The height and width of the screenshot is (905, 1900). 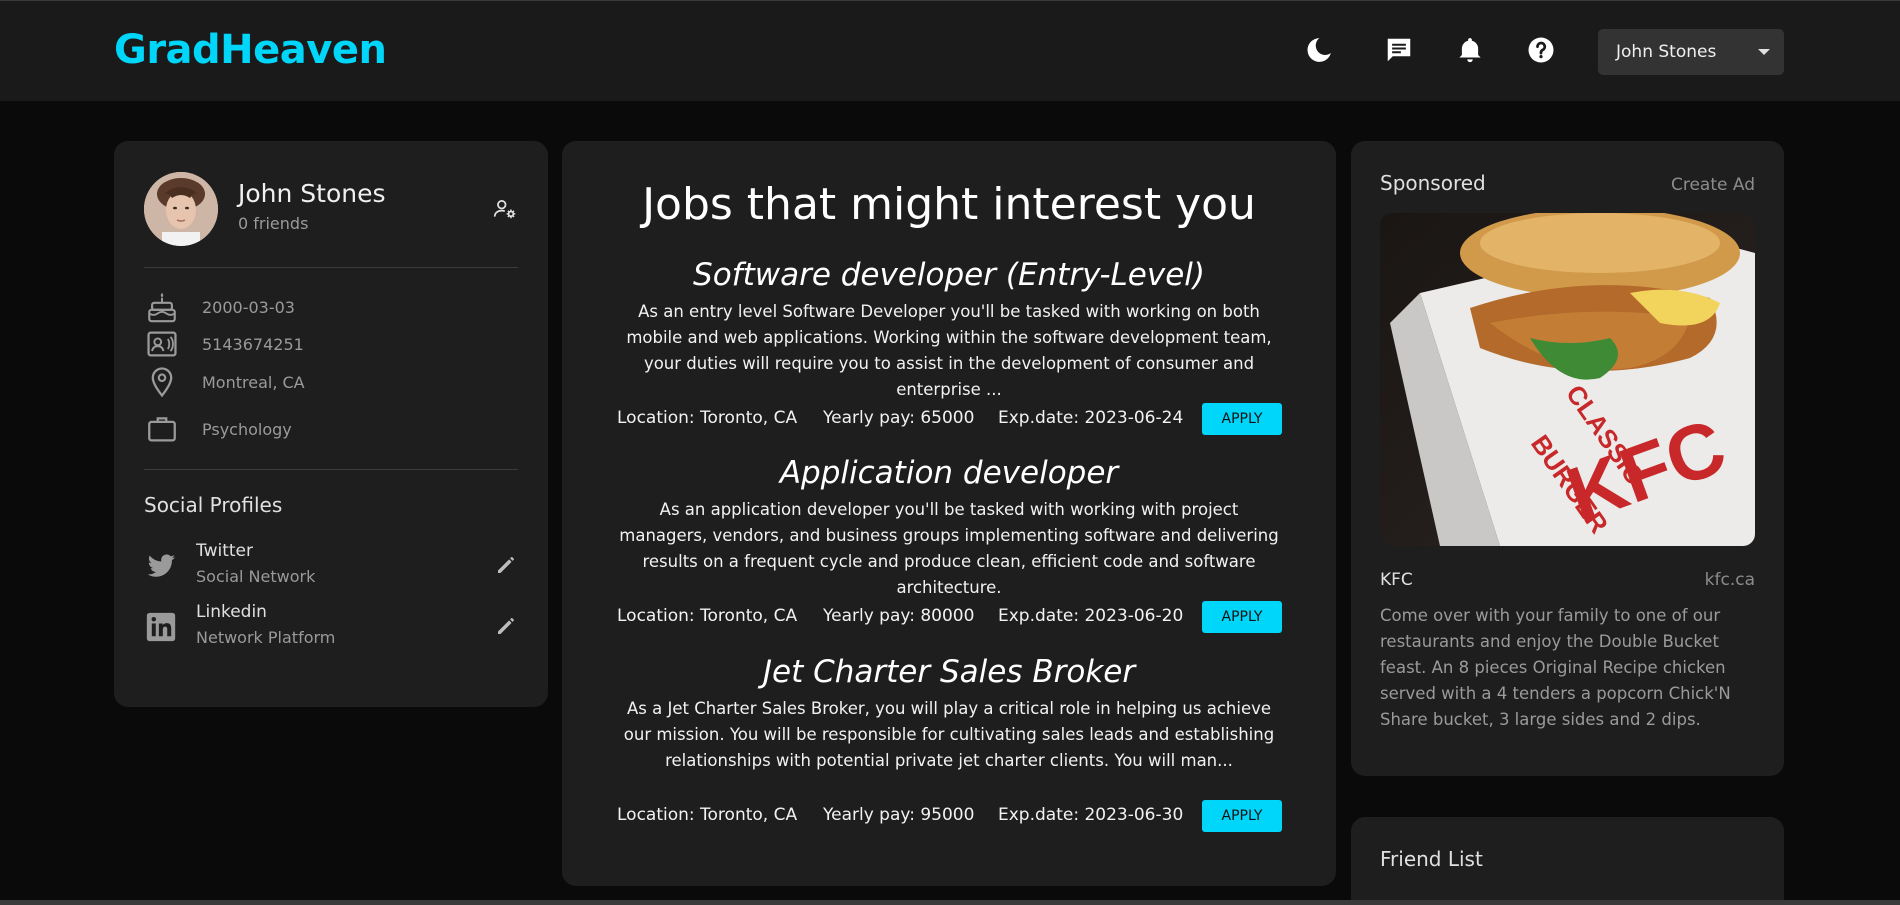 What do you see at coordinates (250, 50) in the screenshot?
I see `brand-logo: GradHeaven` at bounding box center [250, 50].